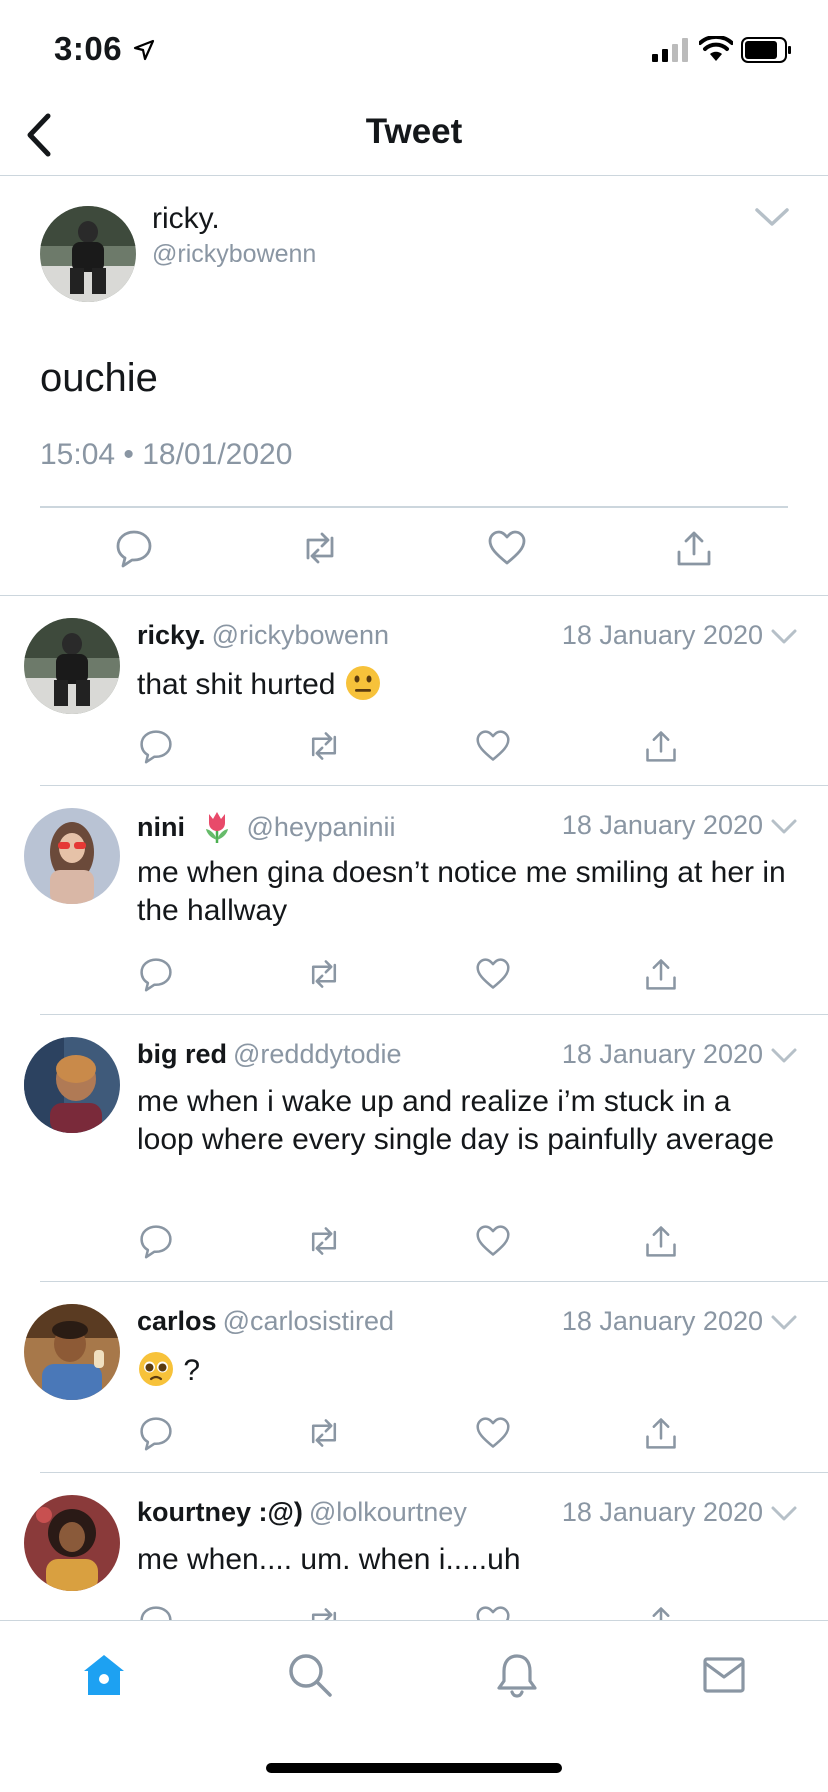 Image resolution: width=828 pixels, height=1792 pixels. Describe the element at coordinates (766, 50) in the screenshot. I see `battery-icon` at that location.